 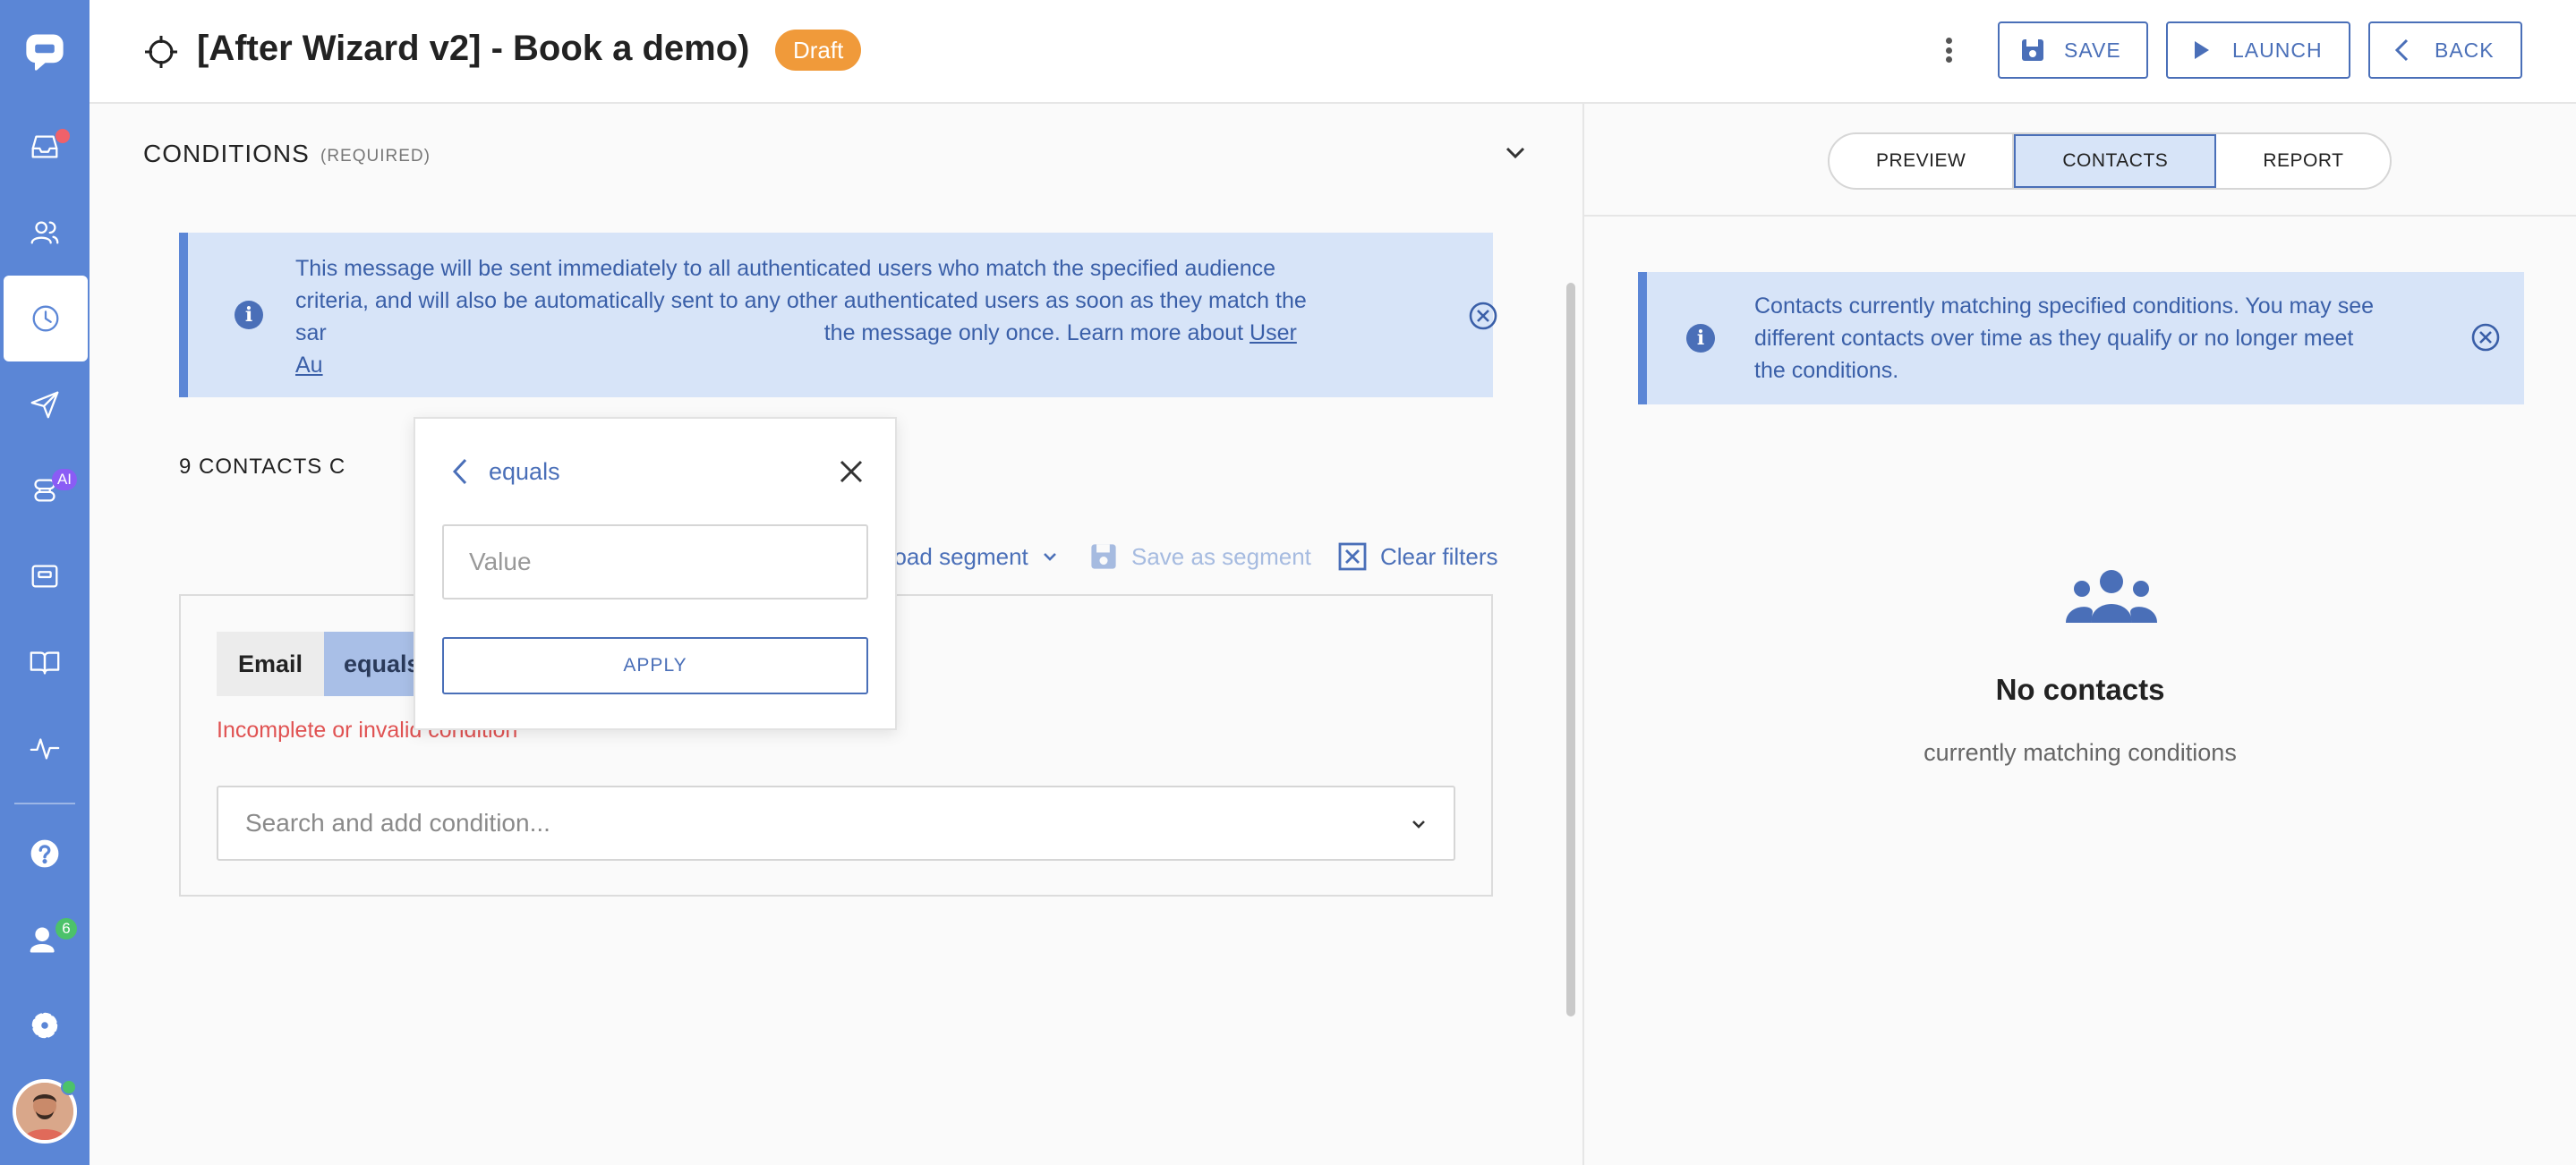 I want to click on popover-operator-label: equals, so click(x=524, y=472).